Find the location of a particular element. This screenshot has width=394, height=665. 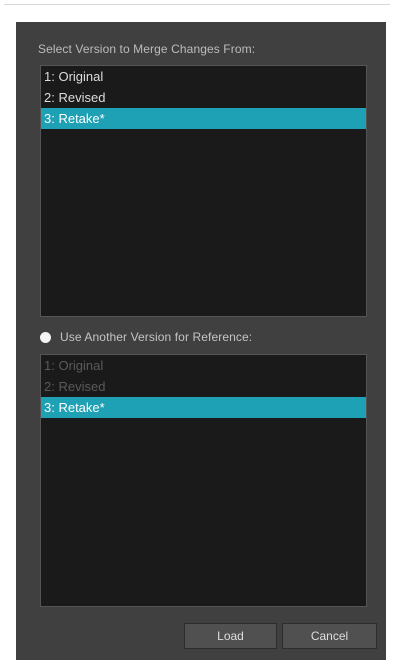

cancel-button: Cancel is located at coordinates (329, 636).